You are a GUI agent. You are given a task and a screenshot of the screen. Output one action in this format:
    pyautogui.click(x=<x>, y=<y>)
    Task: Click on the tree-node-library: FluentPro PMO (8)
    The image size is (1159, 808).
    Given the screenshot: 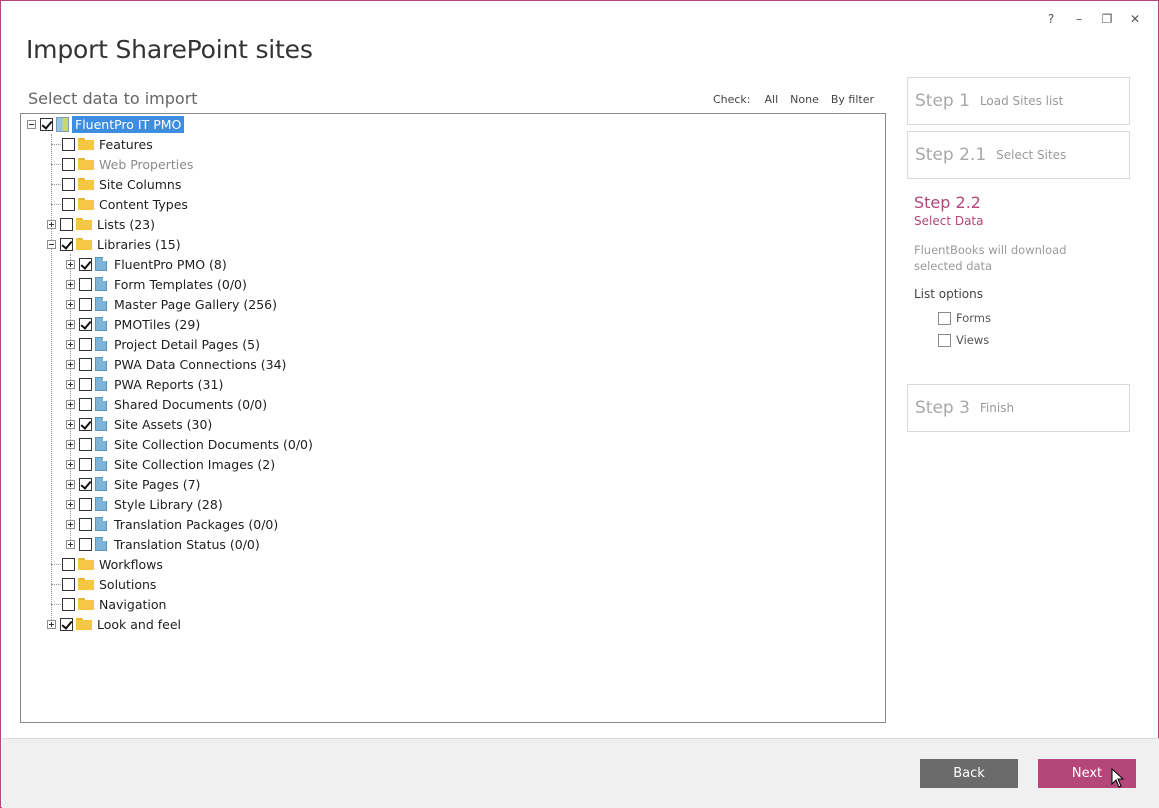 What is the action you would take?
    pyautogui.click(x=146, y=264)
    